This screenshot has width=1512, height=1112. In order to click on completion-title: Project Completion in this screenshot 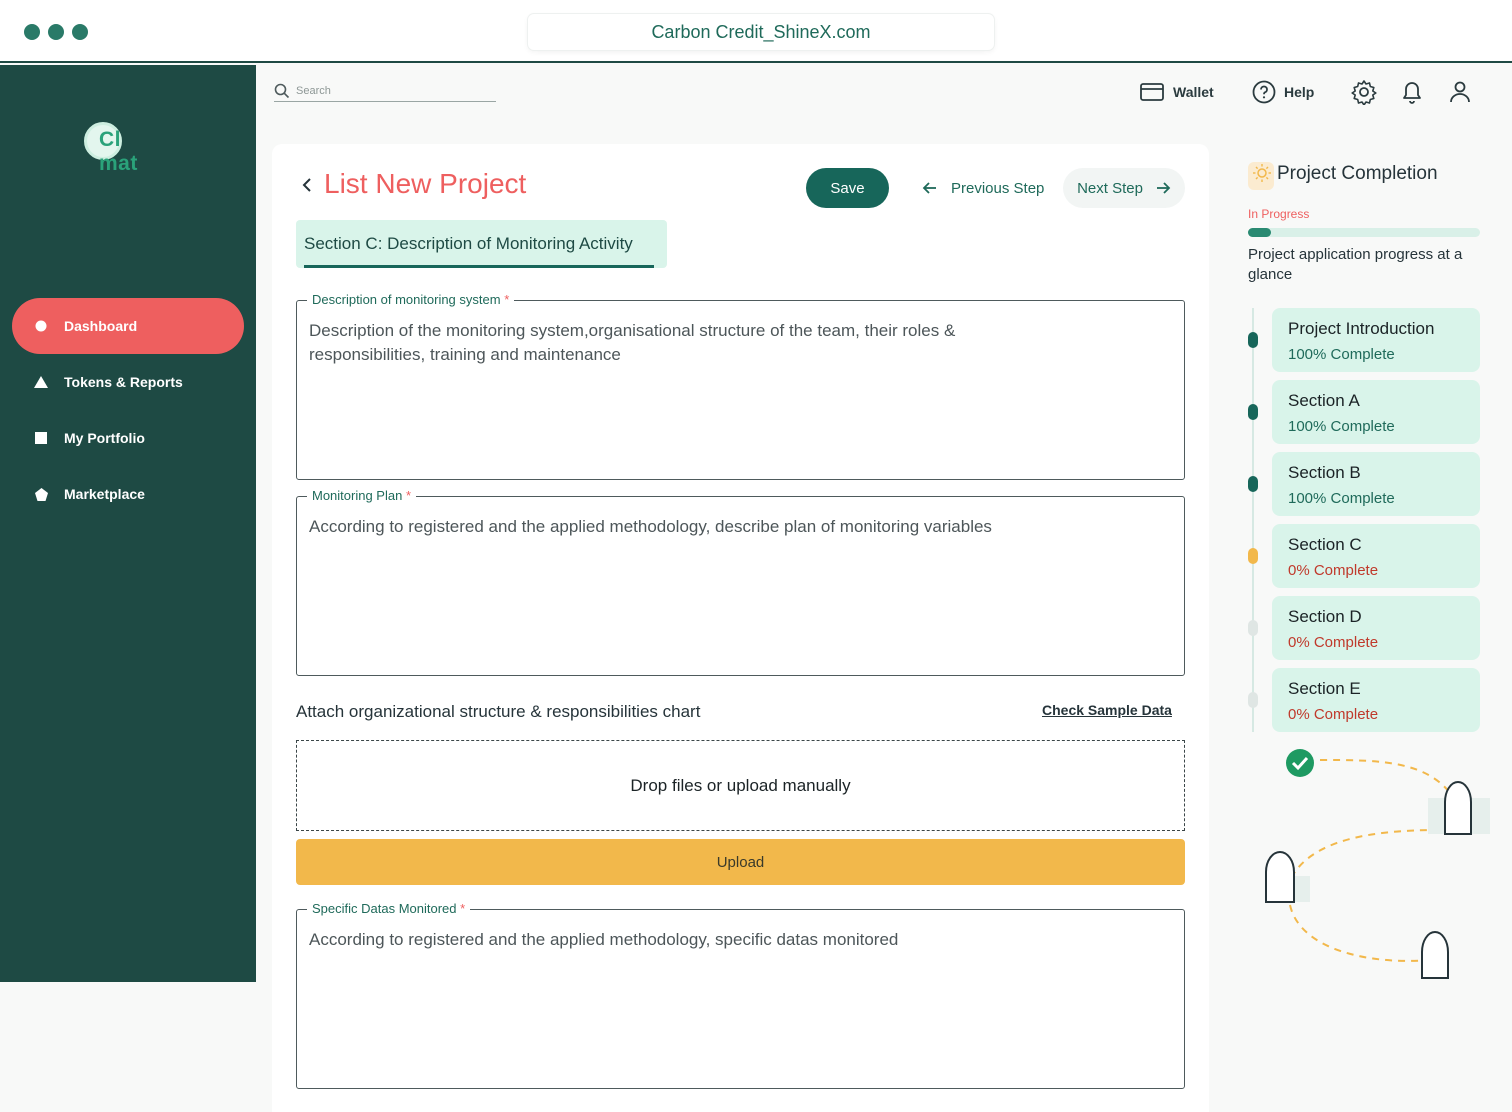, I will do `click(1357, 173)`.